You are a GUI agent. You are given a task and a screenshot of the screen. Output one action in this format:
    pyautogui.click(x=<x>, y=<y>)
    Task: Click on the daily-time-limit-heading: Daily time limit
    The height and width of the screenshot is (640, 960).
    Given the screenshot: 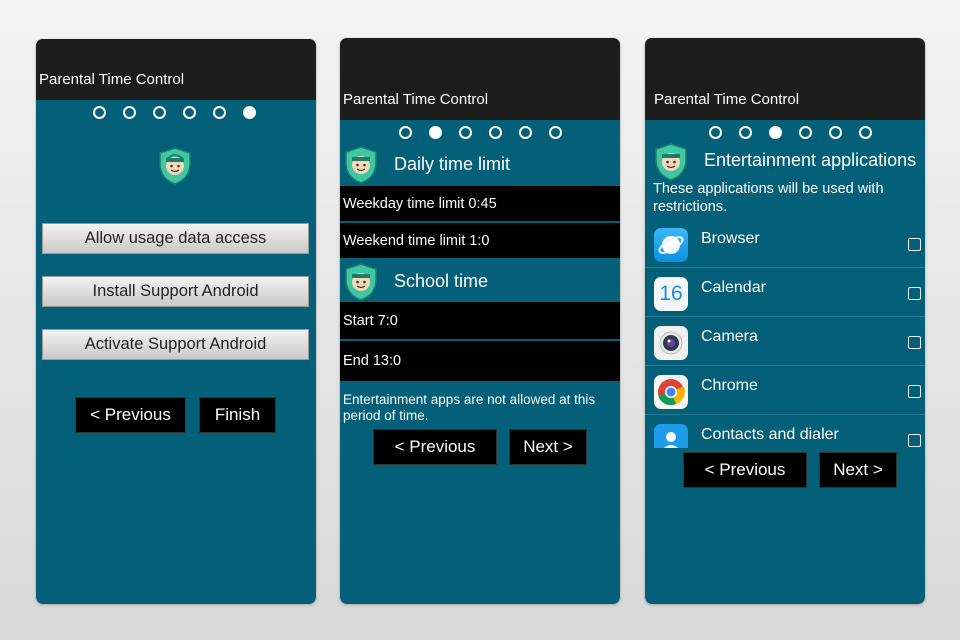 What is the action you would take?
    pyautogui.click(x=452, y=164)
    